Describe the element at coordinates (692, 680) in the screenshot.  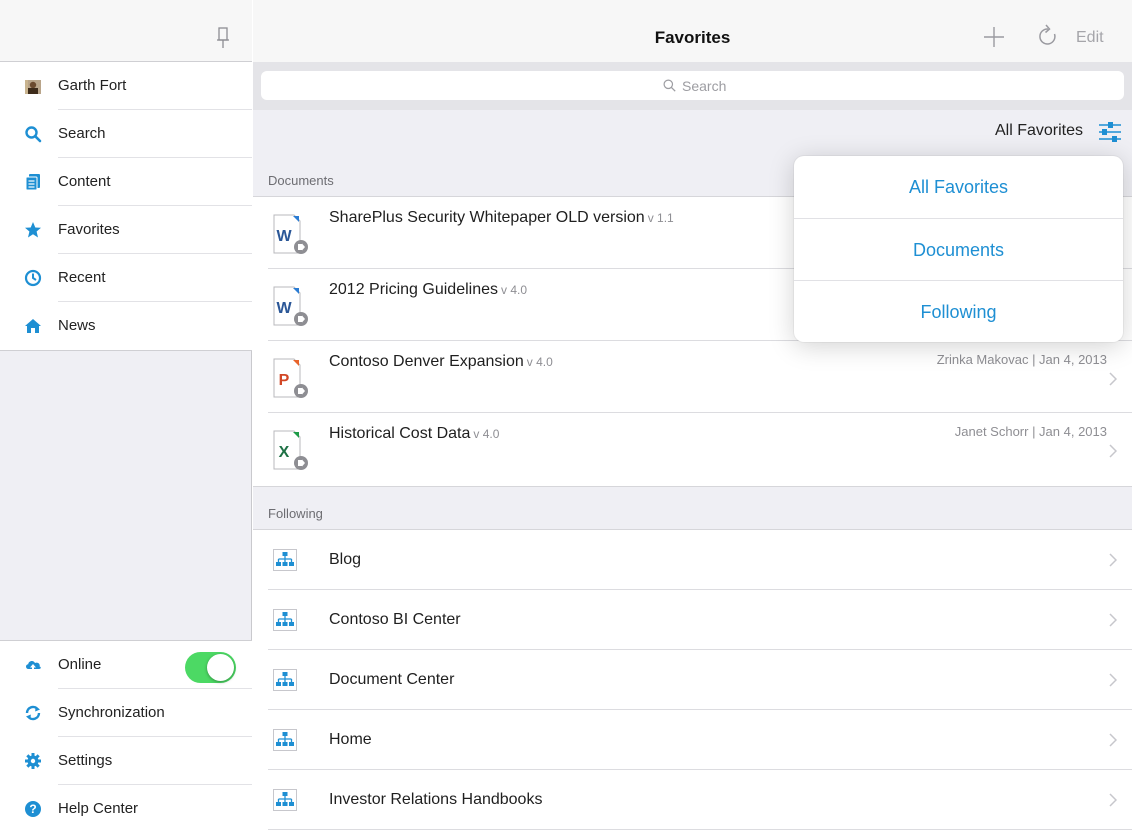
I see `site-row: Document Center` at that location.